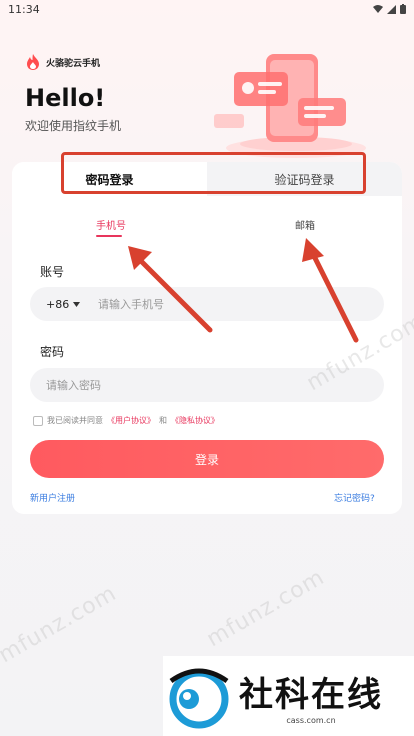 The image size is (414, 736). Describe the element at coordinates (75, 420) in the screenshot. I see `agreement-prefix: 我已阅读并同意` at that location.